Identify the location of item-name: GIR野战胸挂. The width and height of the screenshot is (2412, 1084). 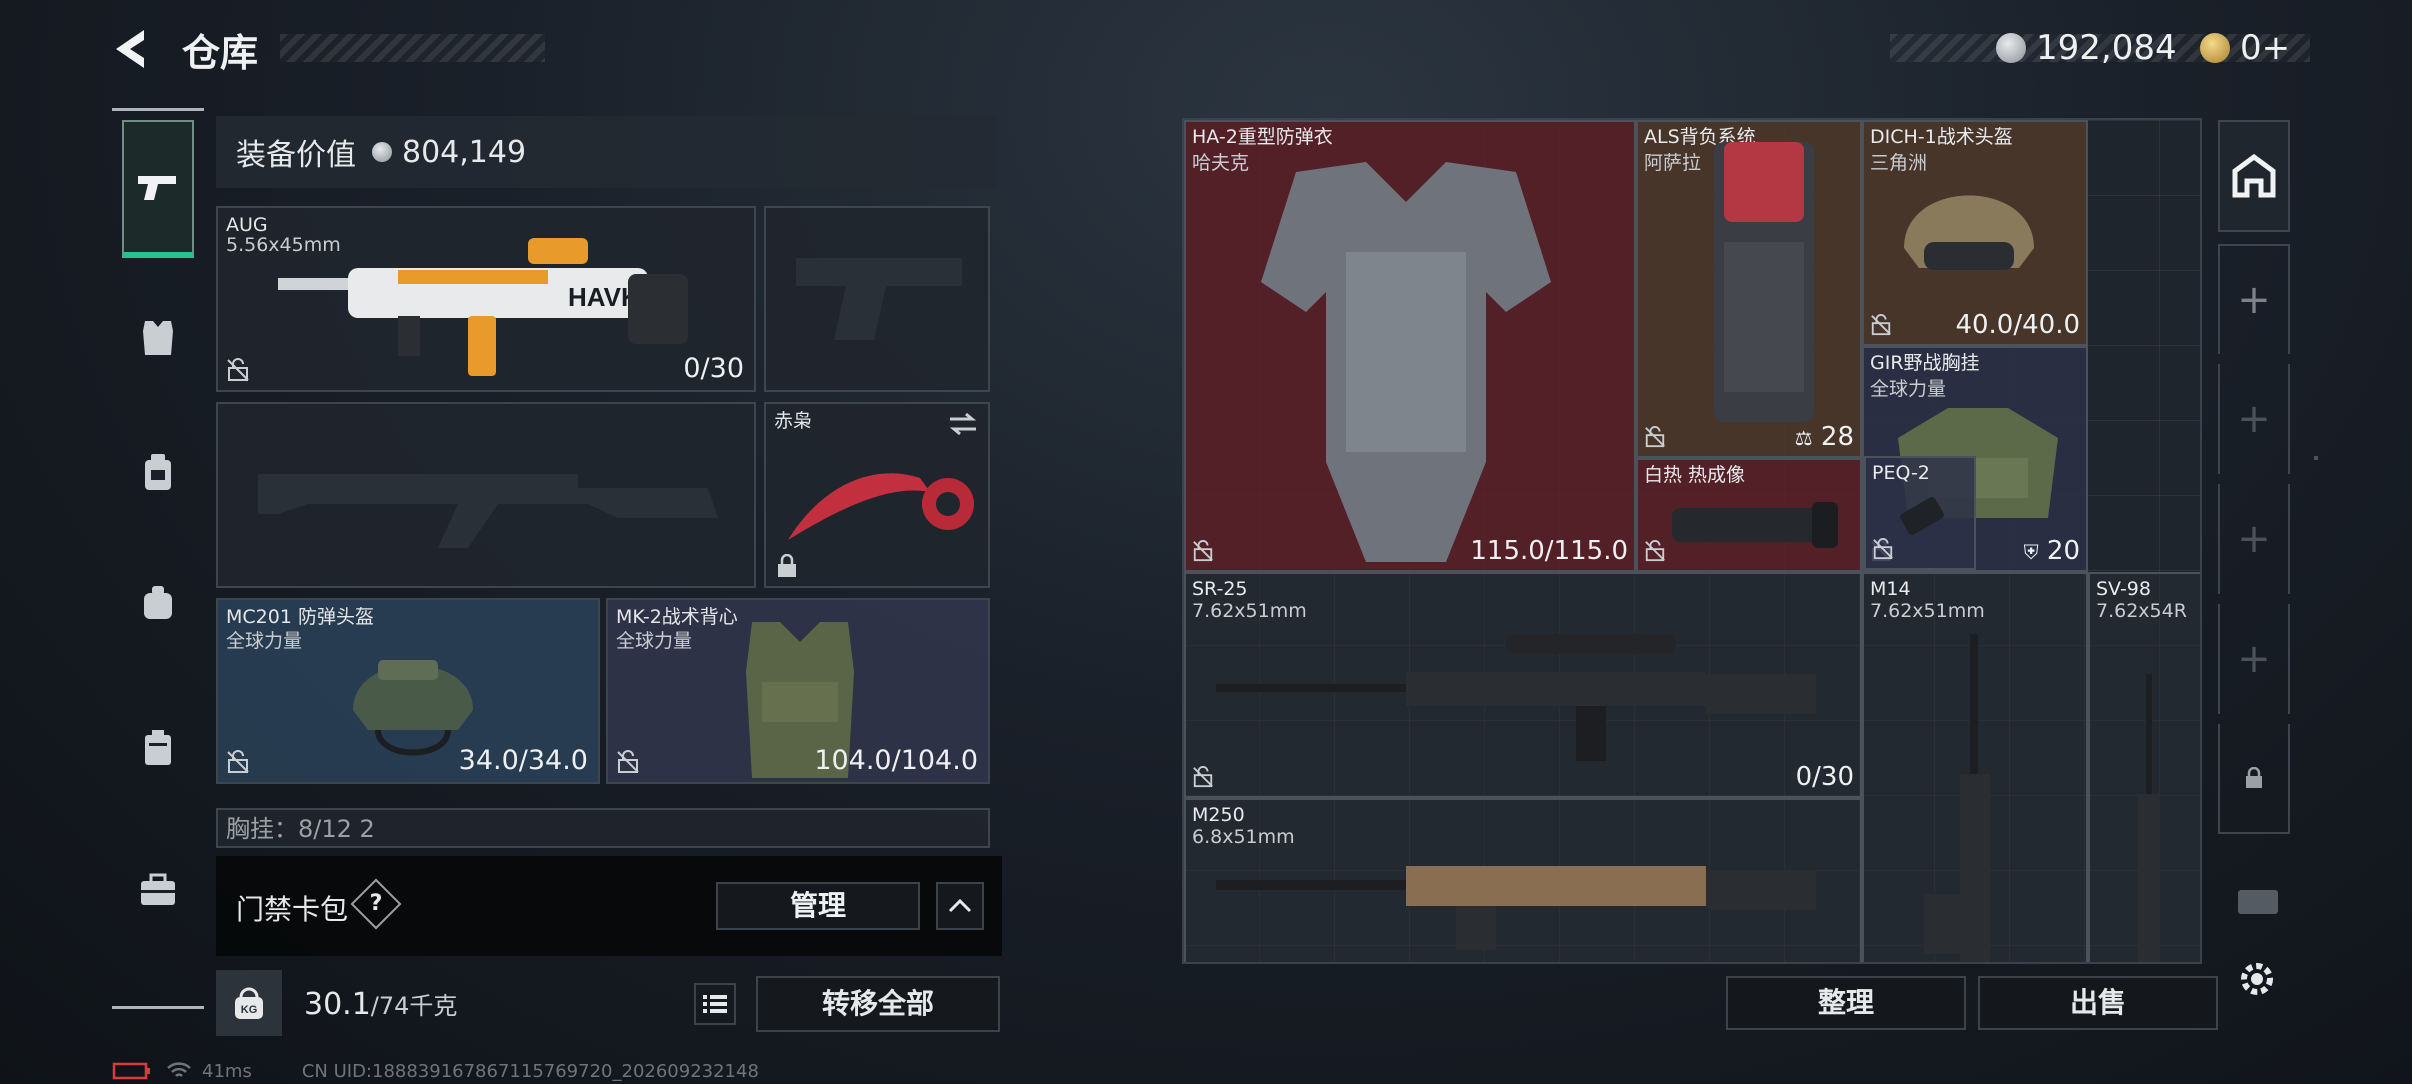
(1925, 363).